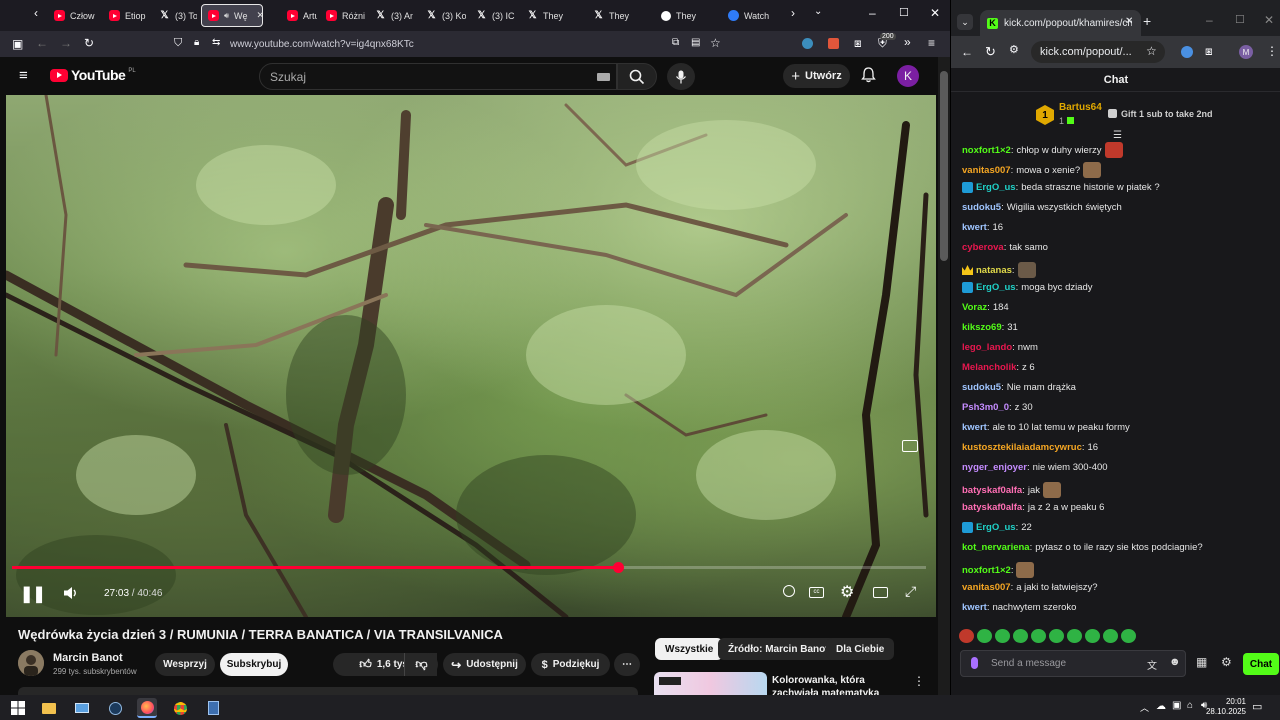 This screenshot has height=720, width=1280. I want to click on browser-tab: Różni, so click(342, 15).